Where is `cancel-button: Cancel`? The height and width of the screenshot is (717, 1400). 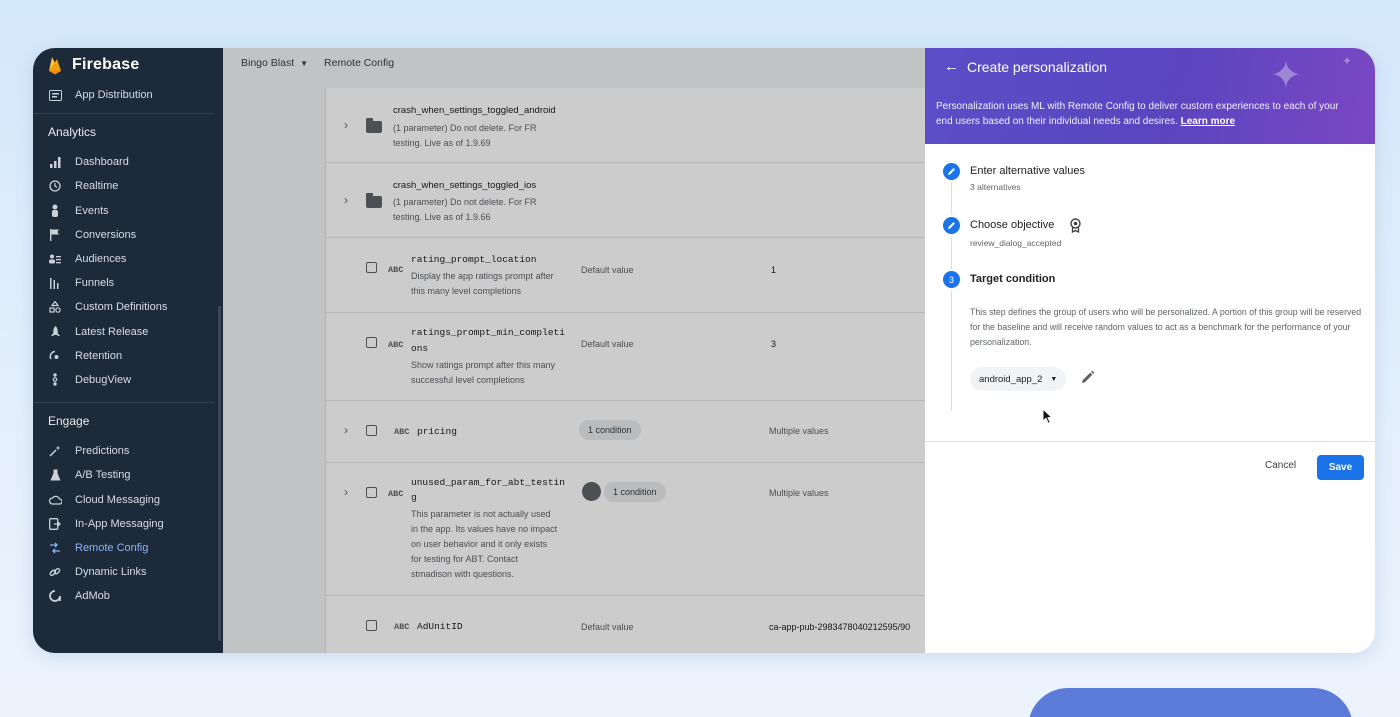 cancel-button: Cancel is located at coordinates (1280, 465).